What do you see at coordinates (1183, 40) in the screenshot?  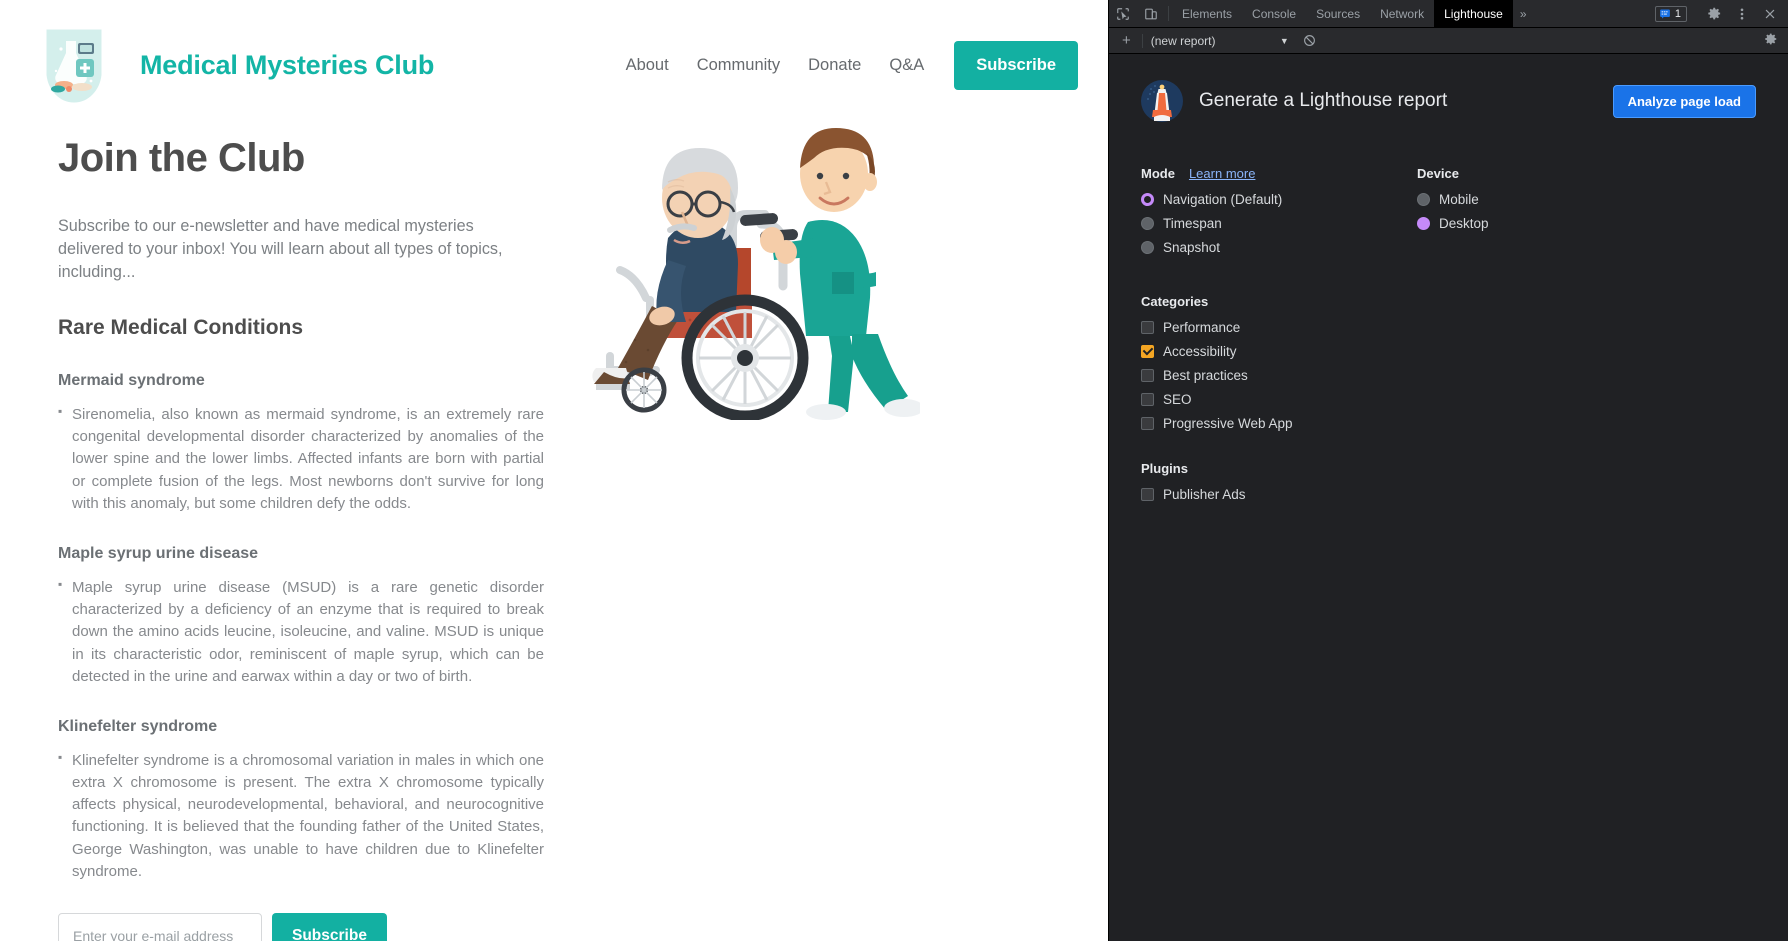 I see `report-select-value: (new report)` at bounding box center [1183, 40].